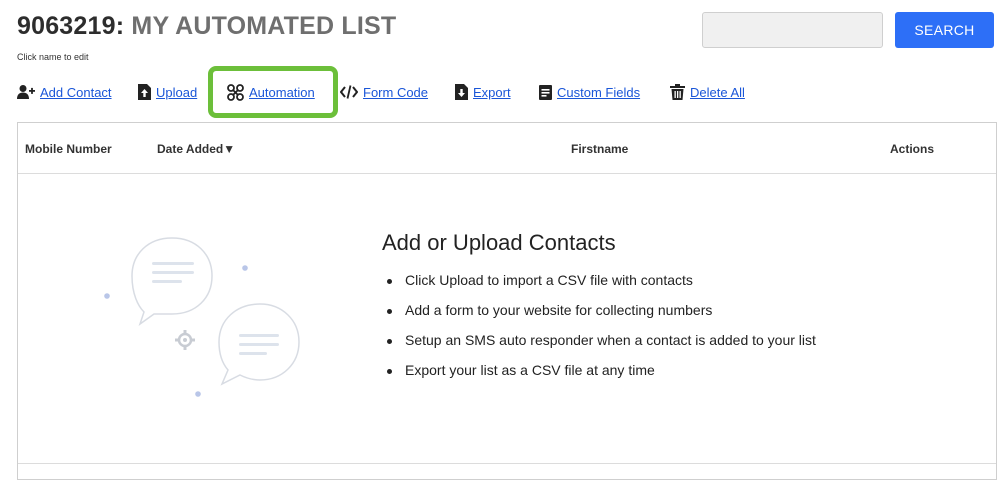 The height and width of the screenshot is (498, 1008). Describe the element at coordinates (26, 92) in the screenshot. I see `add-user-icon` at that location.